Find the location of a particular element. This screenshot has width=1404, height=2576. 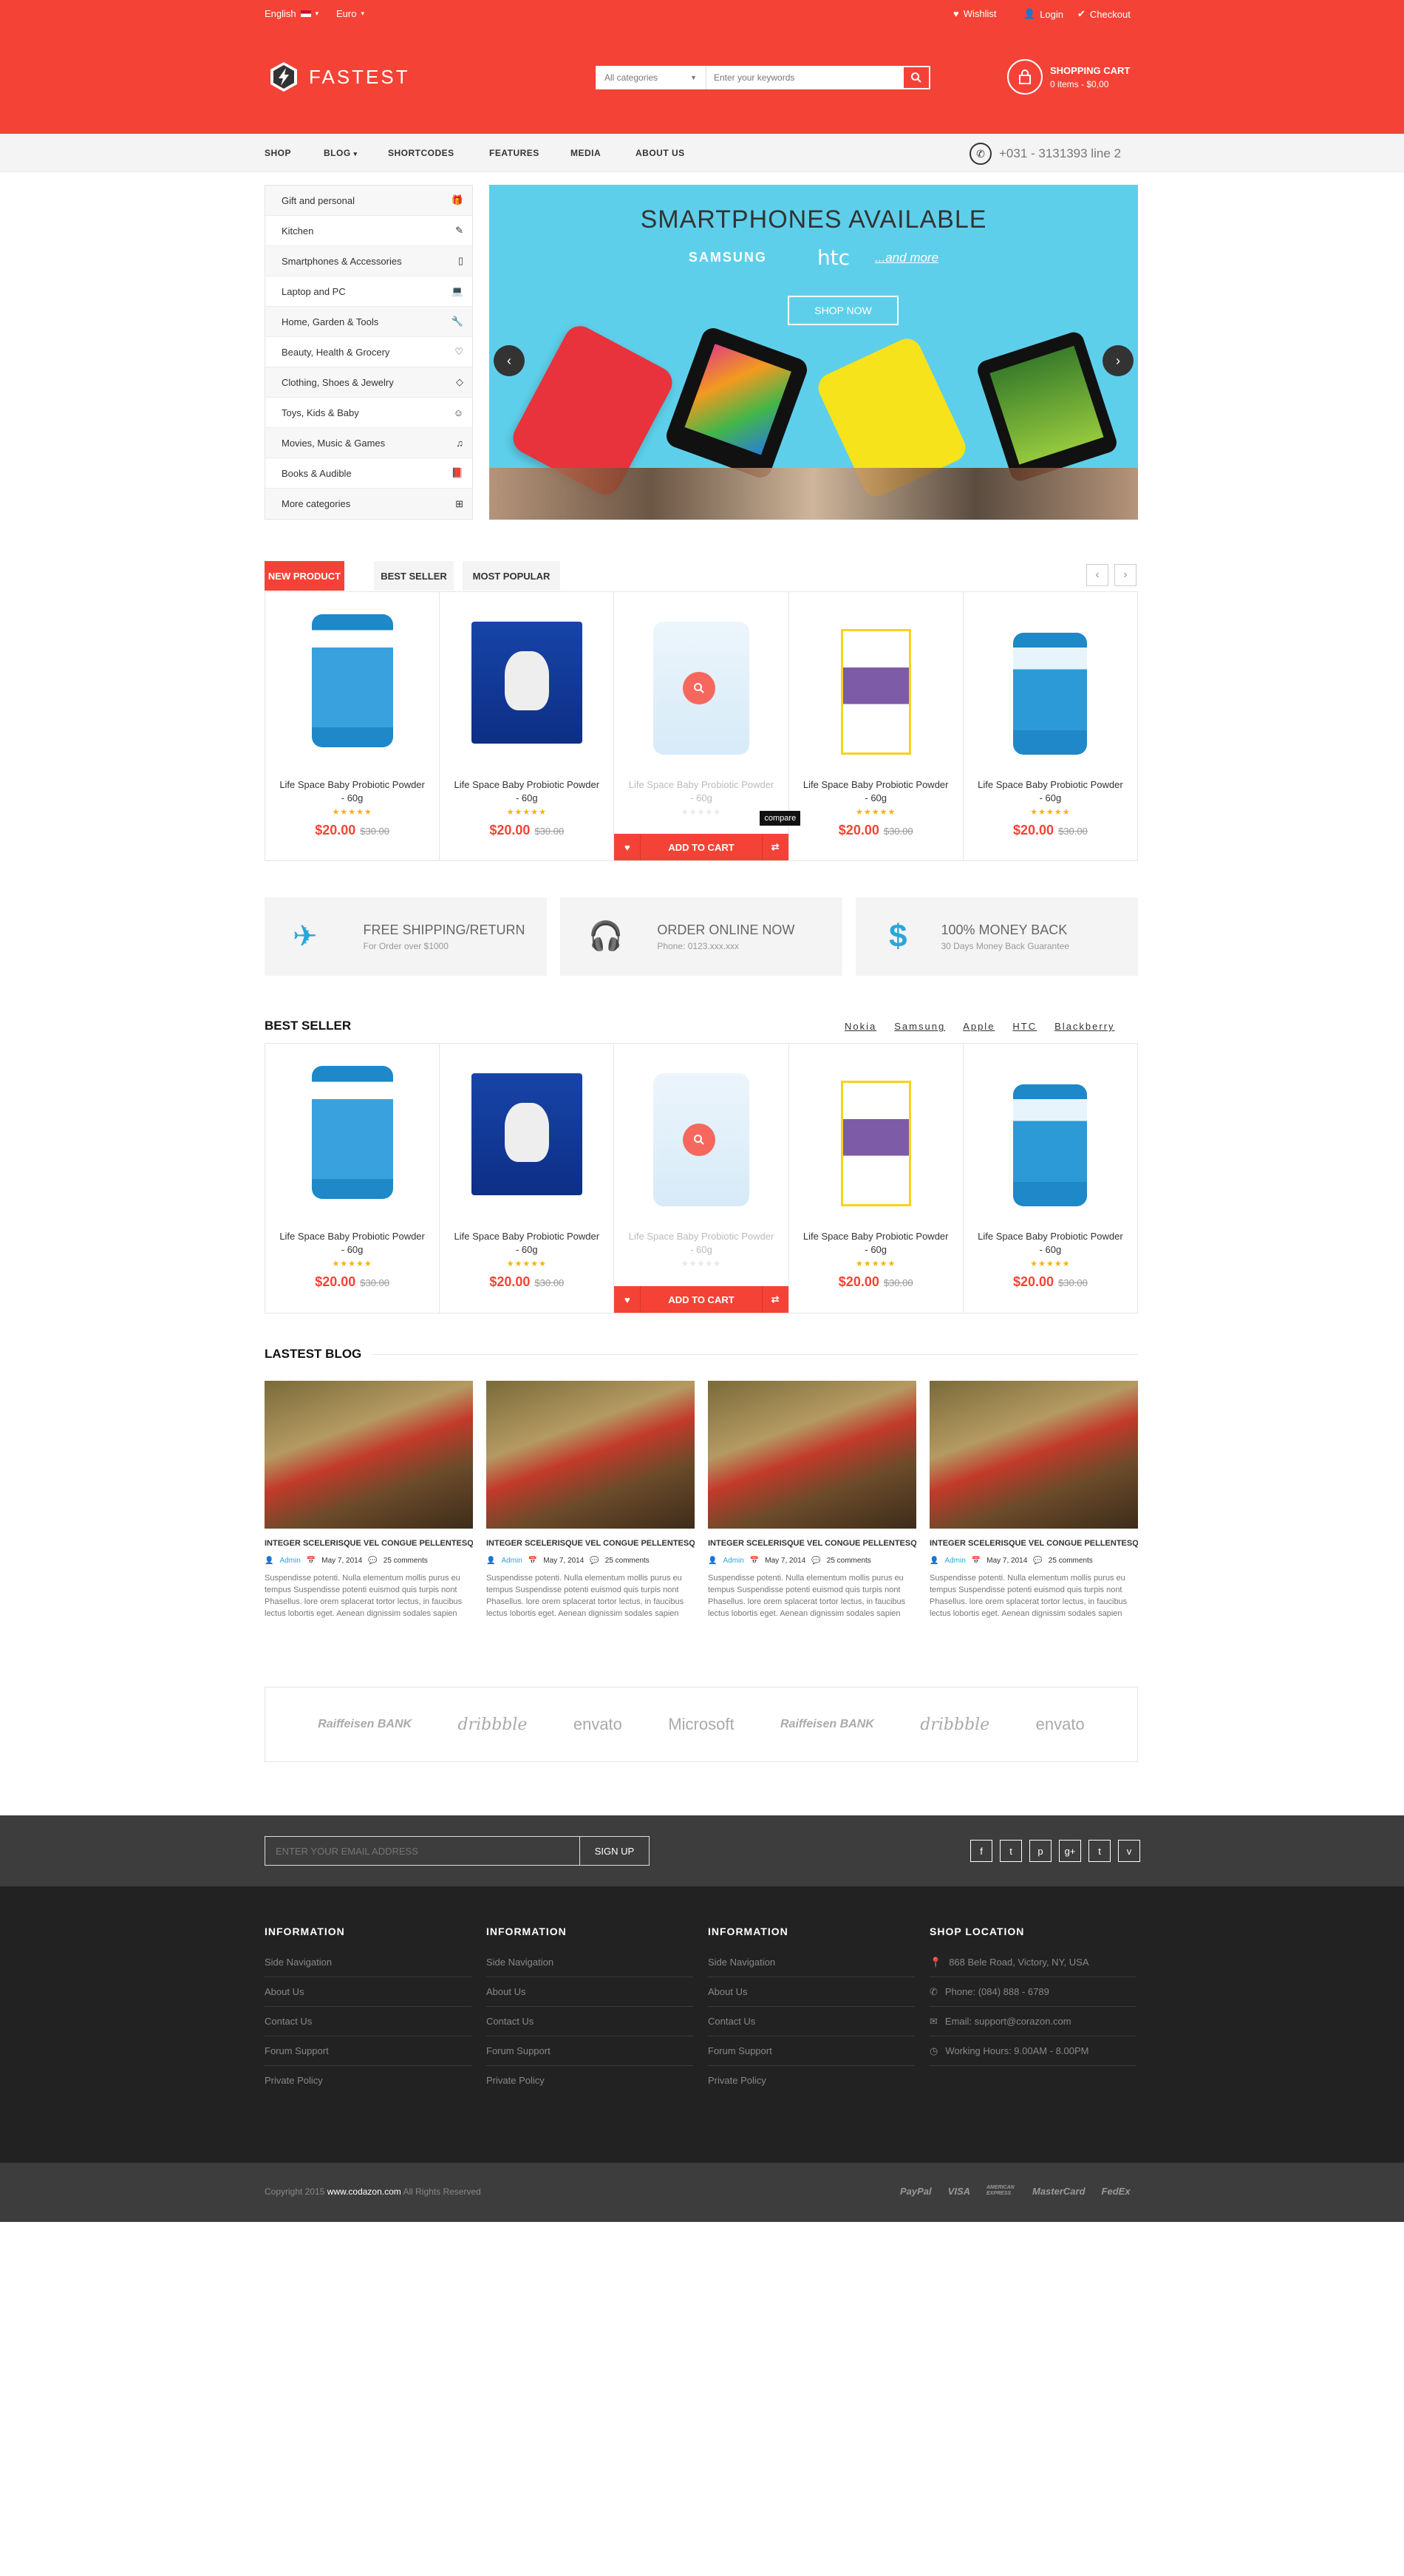

nav-item-shop: SHOP is located at coordinates (278, 153).